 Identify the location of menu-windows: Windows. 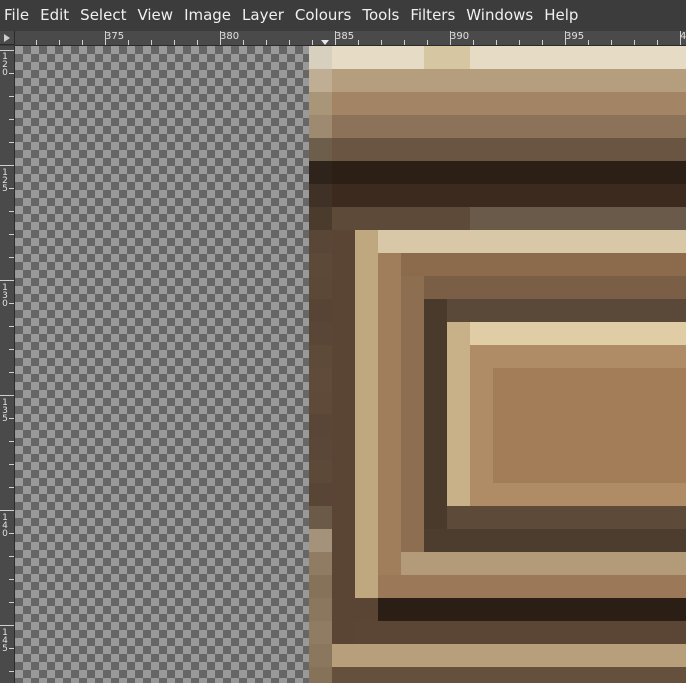
(501, 15).